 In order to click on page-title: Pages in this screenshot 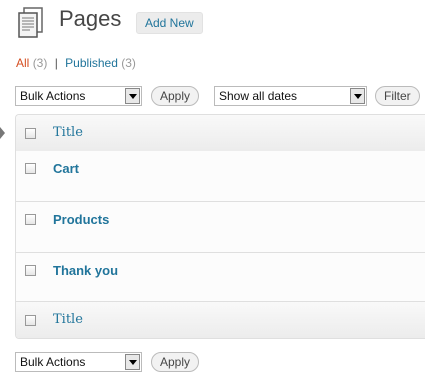, I will do `click(90, 18)`.